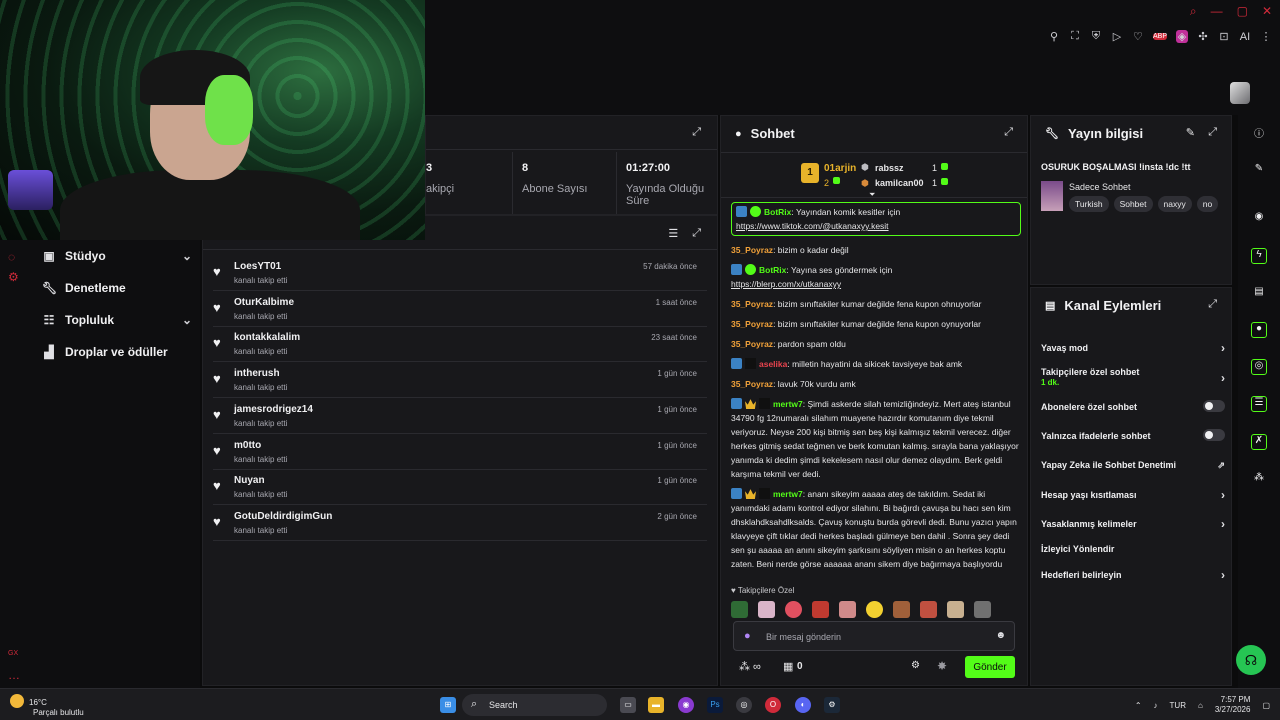 This screenshot has width=1280, height=720. What do you see at coordinates (876, 637) in the screenshot?
I see `chat-message-input` at bounding box center [876, 637].